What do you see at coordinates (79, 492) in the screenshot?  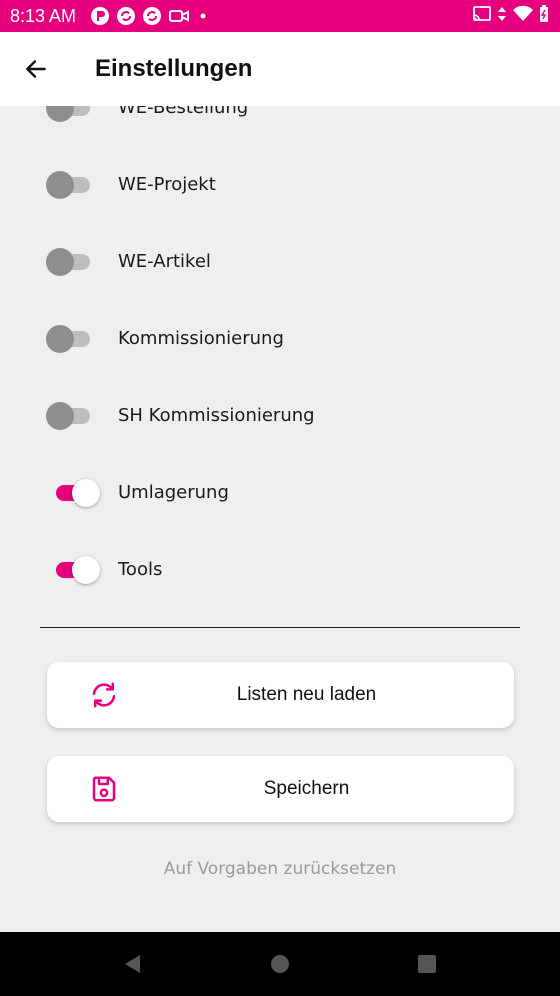 I see `toggle-switch-umlagerung` at bounding box center [79, 492].